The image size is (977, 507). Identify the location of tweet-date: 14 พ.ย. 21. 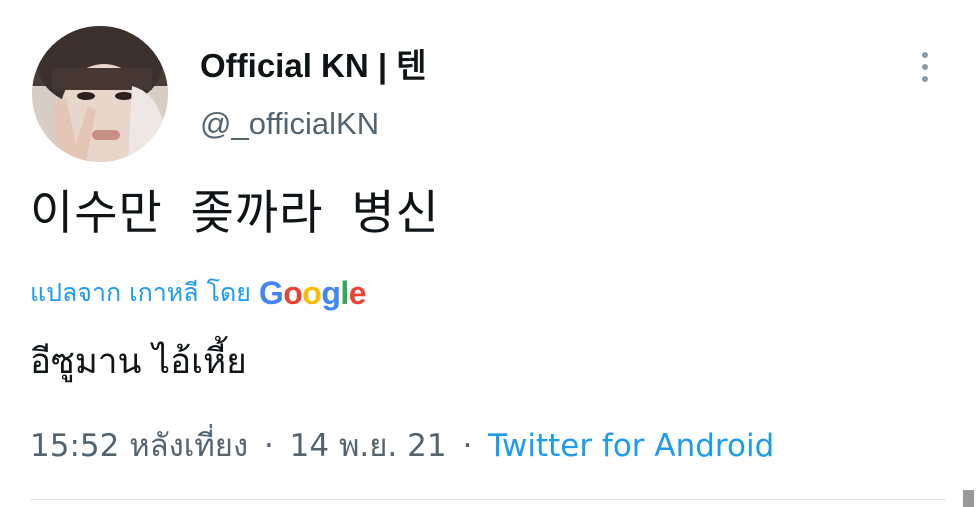
(368, 446).